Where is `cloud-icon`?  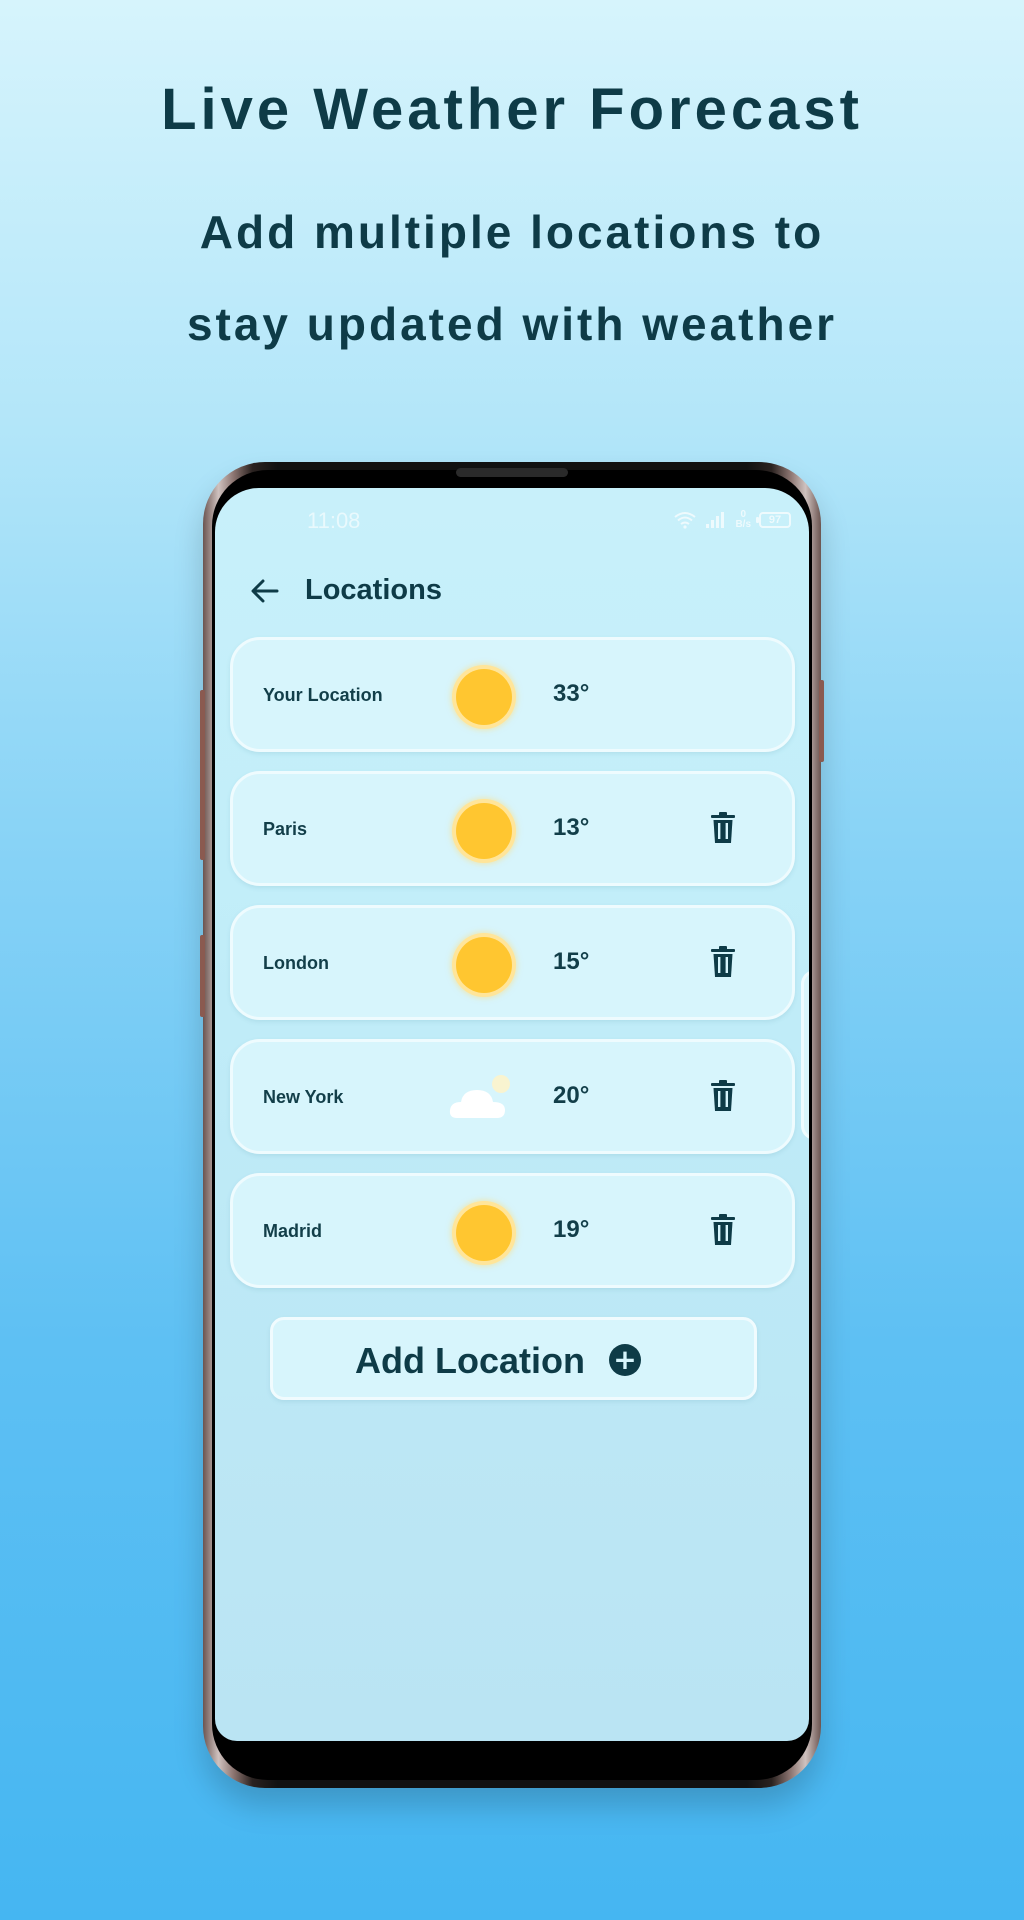 cloud-icon is located at coordinates (479, 1096).